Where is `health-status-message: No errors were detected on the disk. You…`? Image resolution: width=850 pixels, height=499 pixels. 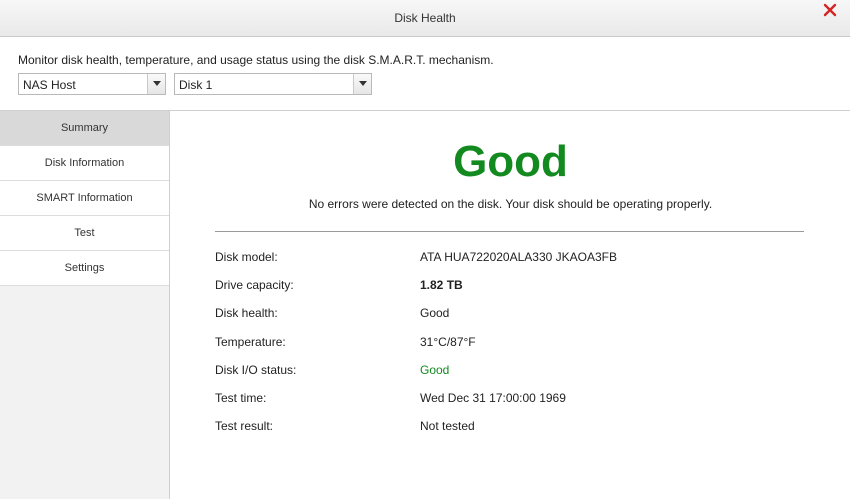 health-status-message: No errors were detected on the disk. You… is located at coordinates (510, 204).